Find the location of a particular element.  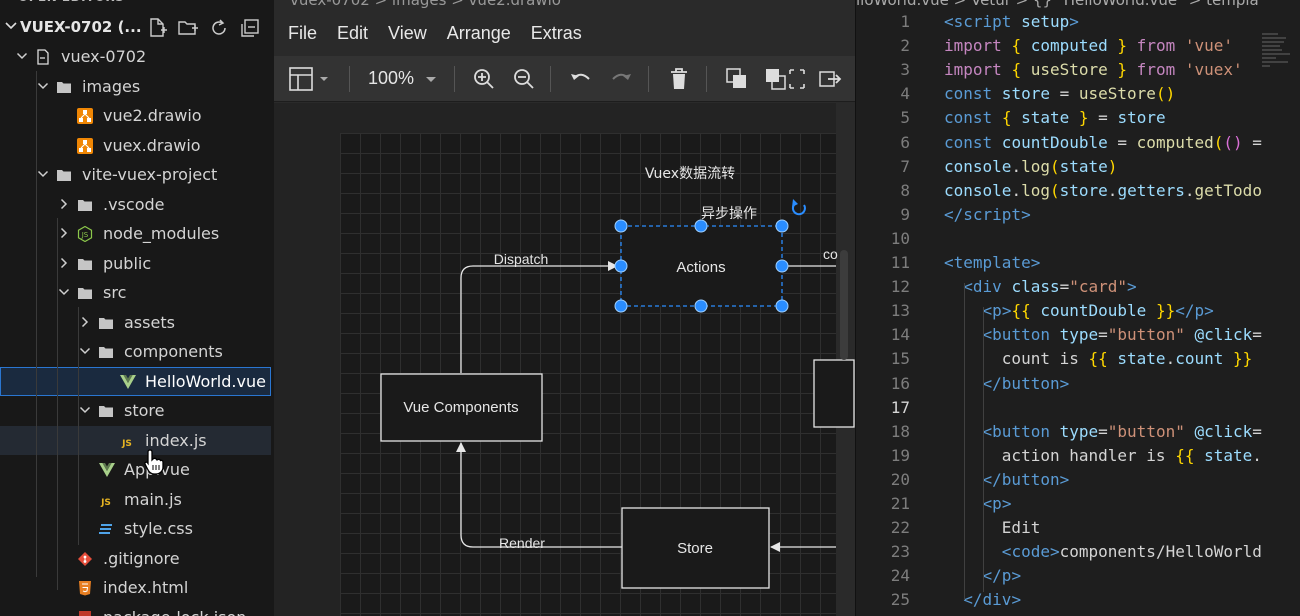

code-text: <script setup> is located at coordinates (1011, 21).